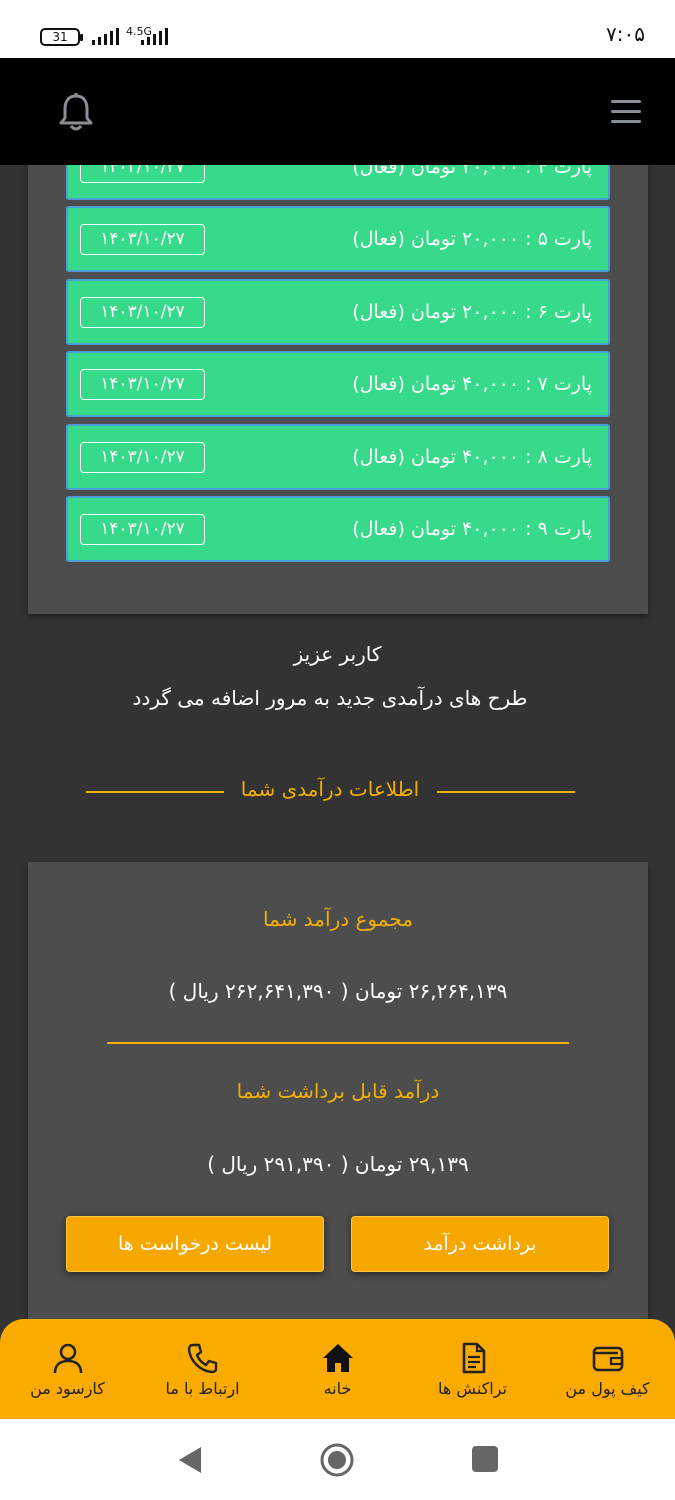 The height and width of the screenshot is (1500, 675). What do you see at coordinates (625, 34) in the screenshot?
I see `clock: ۷:۰۵` at bounding box center [625, 34].